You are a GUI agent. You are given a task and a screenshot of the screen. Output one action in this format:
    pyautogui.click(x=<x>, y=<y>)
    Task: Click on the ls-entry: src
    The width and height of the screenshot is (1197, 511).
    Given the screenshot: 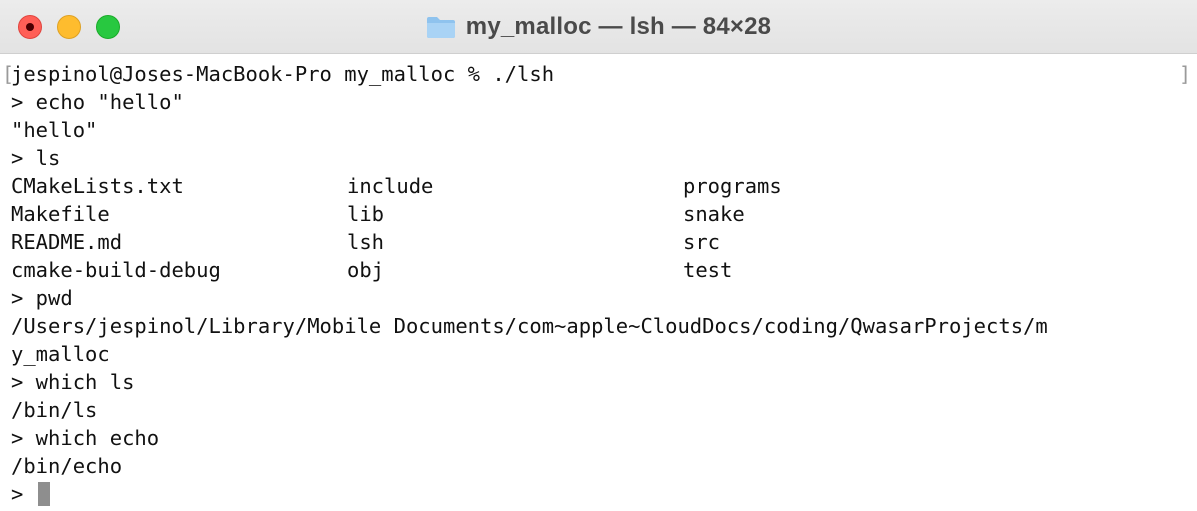 What is the action you would take?
    pyautogui.click(x=702, y=242)
    